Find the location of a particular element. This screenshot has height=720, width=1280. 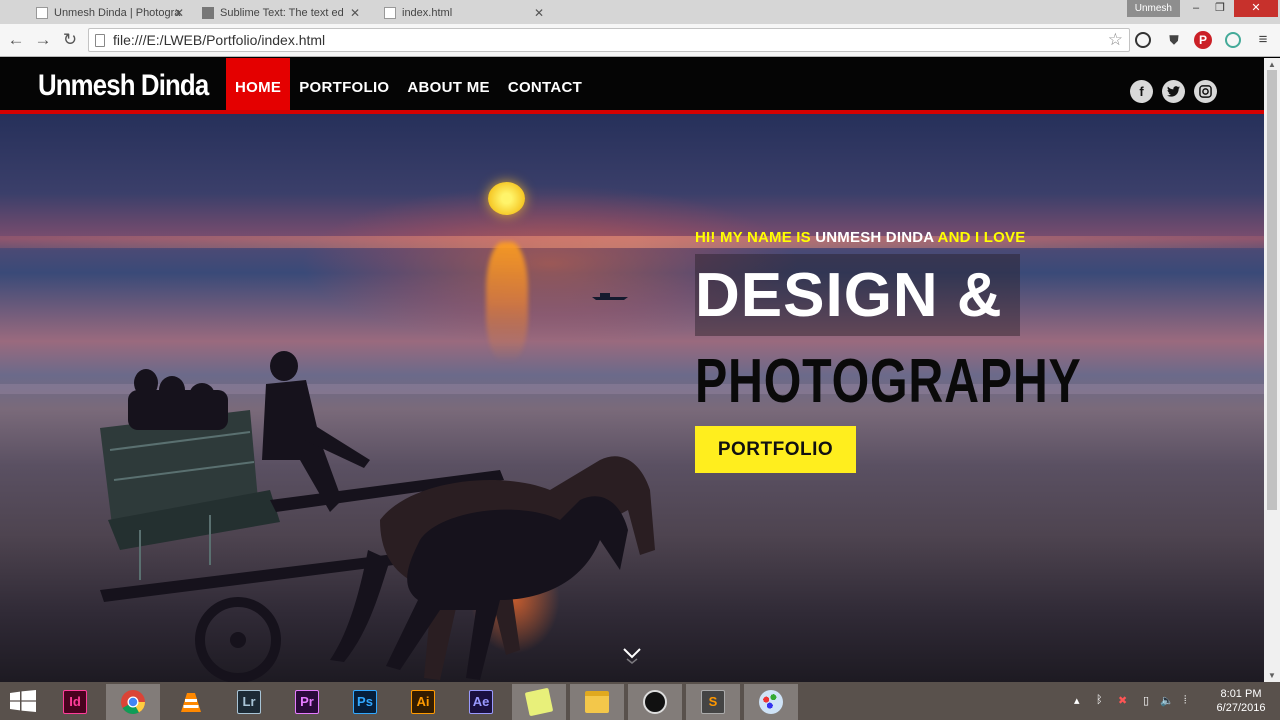

close-window-button: ✕ is located at coordinates (1256, 8).